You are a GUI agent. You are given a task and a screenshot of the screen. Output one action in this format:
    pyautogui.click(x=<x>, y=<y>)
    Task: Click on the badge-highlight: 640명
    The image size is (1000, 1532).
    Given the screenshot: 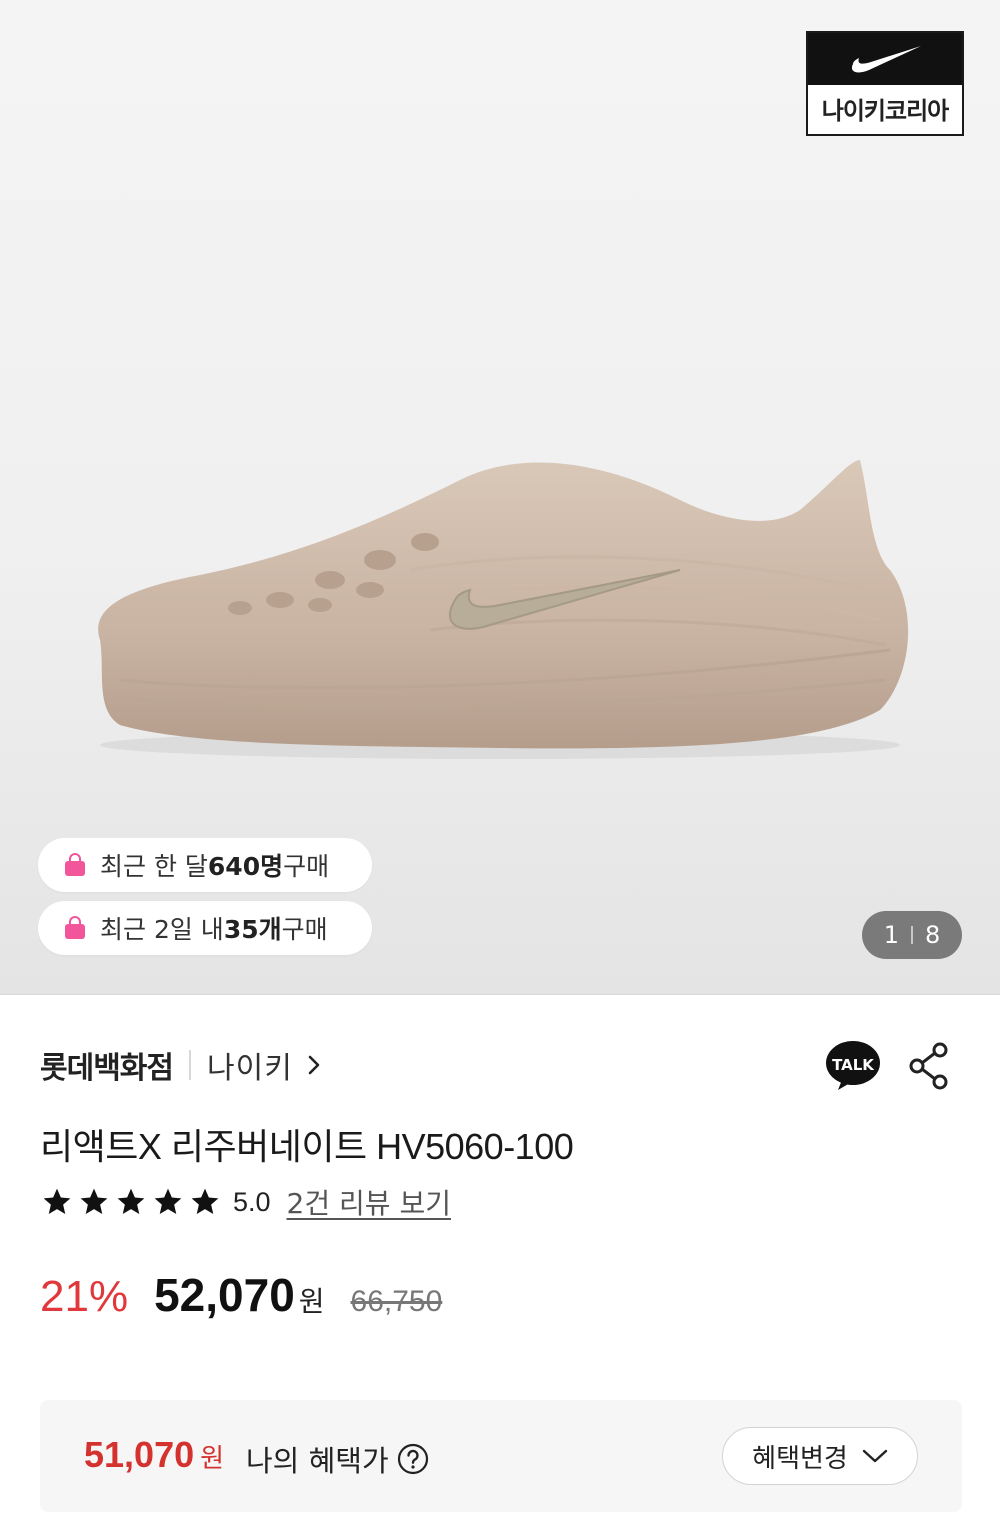 What is the action you would take?
    pyautogui.click(x=245, y=866)
    